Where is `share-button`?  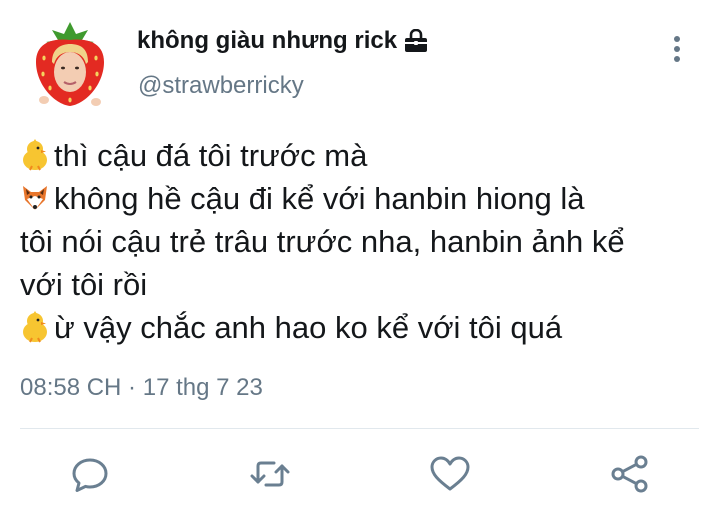
share-button is located at coordinates (630, 474).